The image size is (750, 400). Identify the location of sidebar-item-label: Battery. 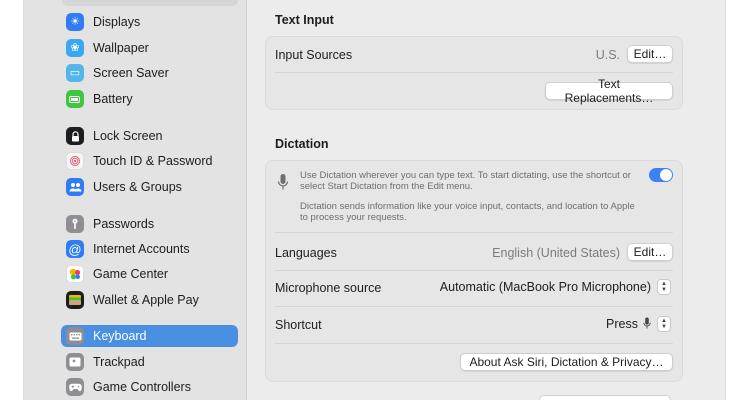
(113, 99).